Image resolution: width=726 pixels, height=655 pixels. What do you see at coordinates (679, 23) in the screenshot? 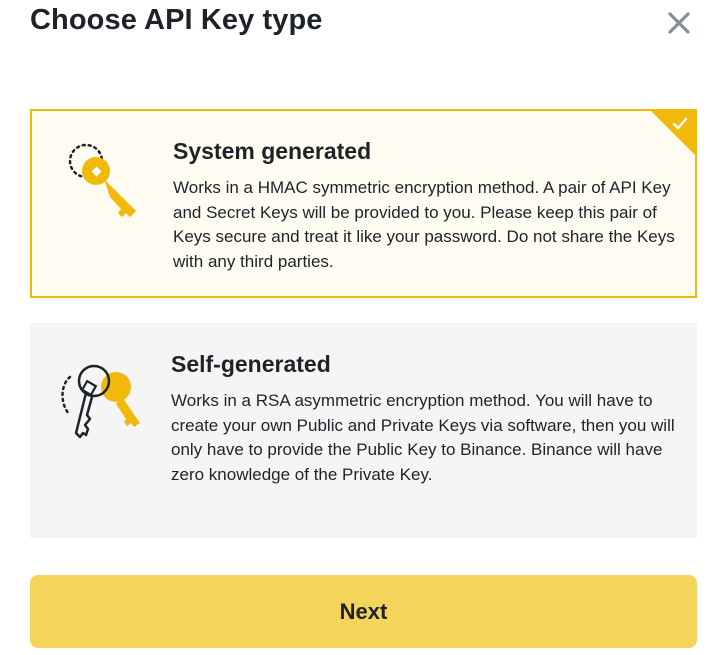
I see `close-icon` at bounding box center [679, 23].